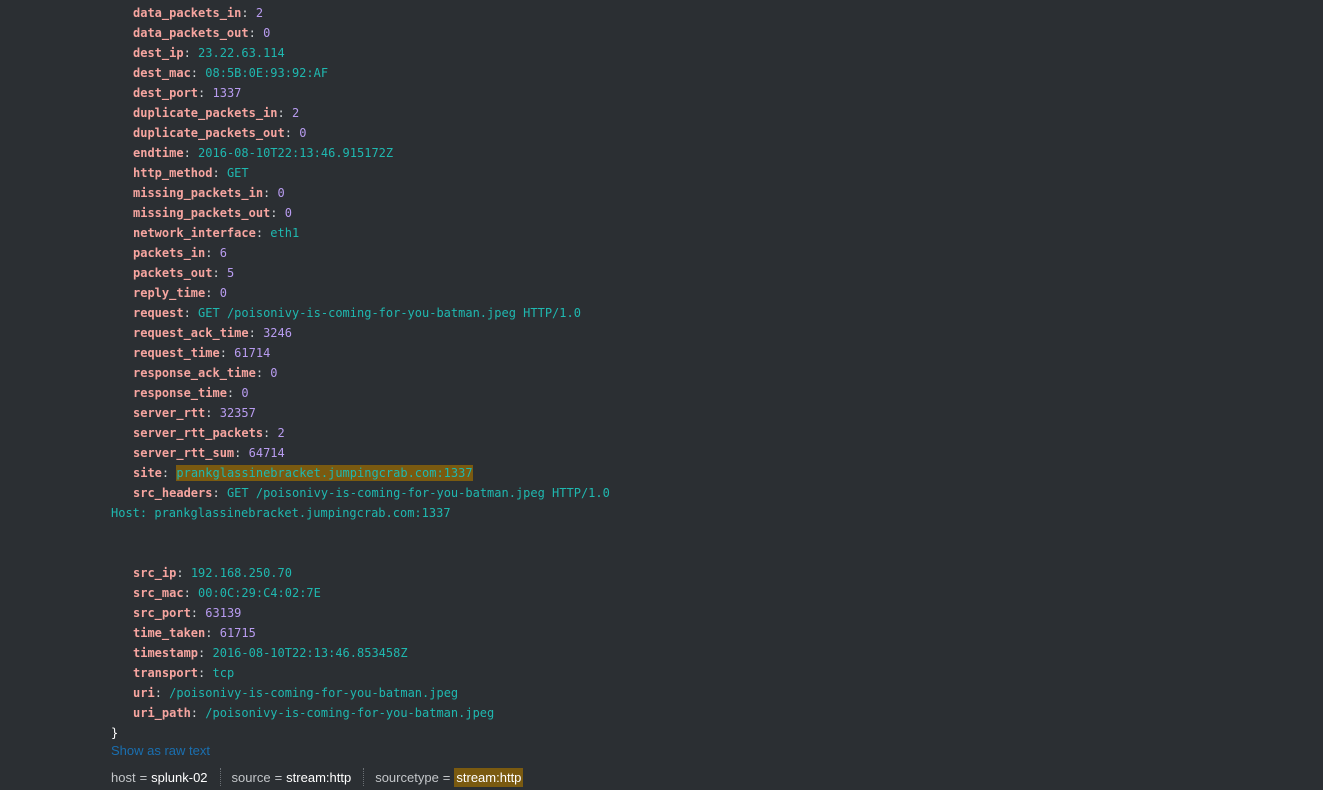 Image resolution: width=1323 pixels, height=790 pixels. I want to click on field-row: server_rtt_sum: 64714, so click(360, 453).